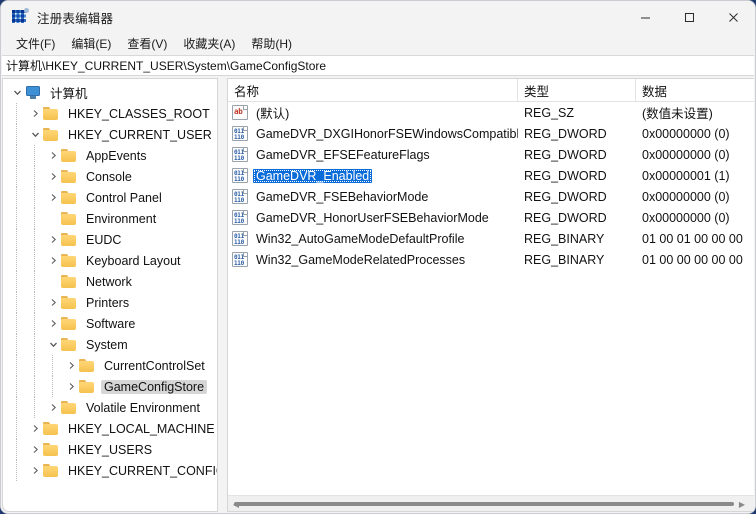 The width and height of the screenshot is (756, 514). Describe the element at coordinates (110, 134) in the screenshot. I see `tree-item-hkey-current-user: HKEY_CURRENT_USER` at that location.